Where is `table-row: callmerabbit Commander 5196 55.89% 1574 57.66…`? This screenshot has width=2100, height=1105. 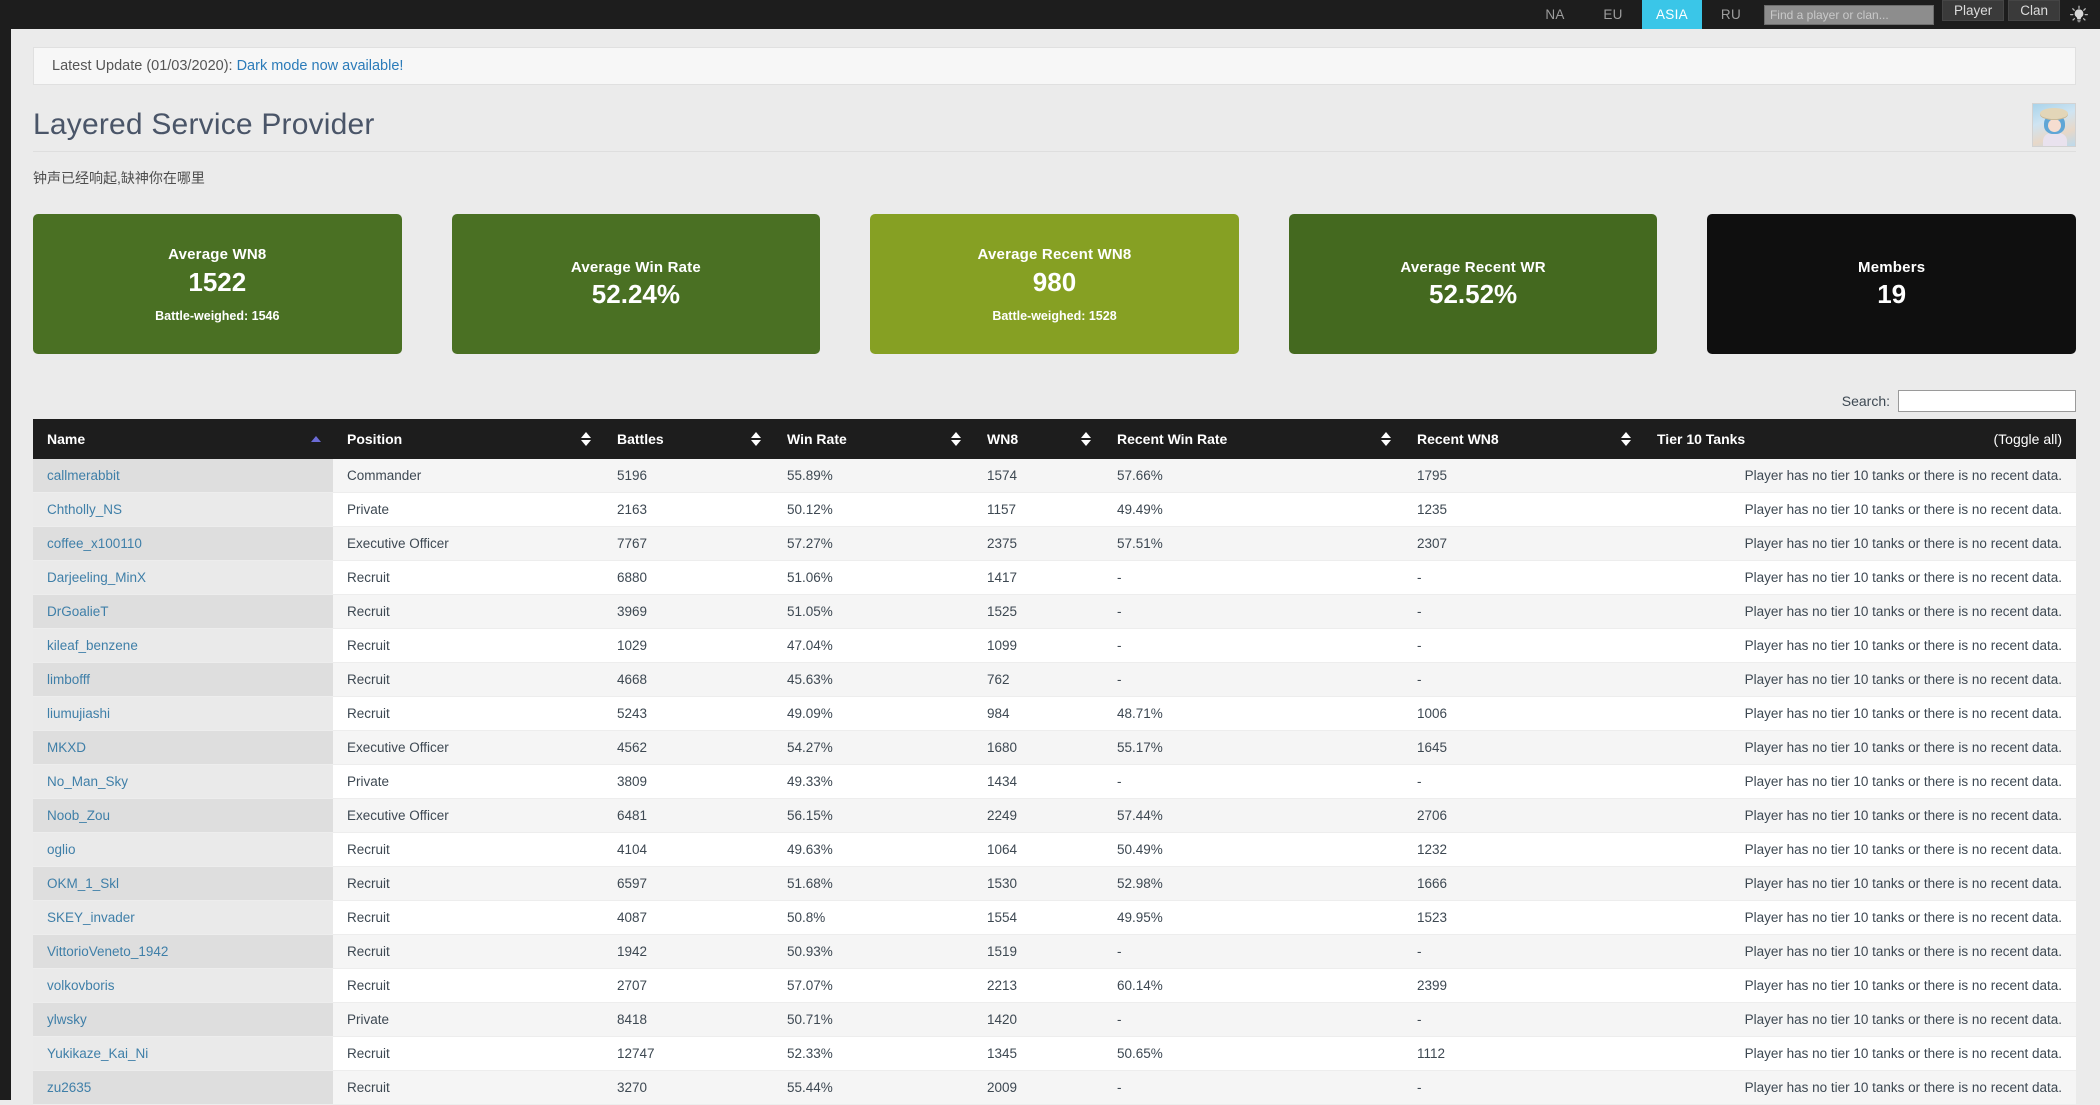
table-row: callmerabbit Commander 5196 55.89% 1574 57.66… is located at coordinates (1054, 476).